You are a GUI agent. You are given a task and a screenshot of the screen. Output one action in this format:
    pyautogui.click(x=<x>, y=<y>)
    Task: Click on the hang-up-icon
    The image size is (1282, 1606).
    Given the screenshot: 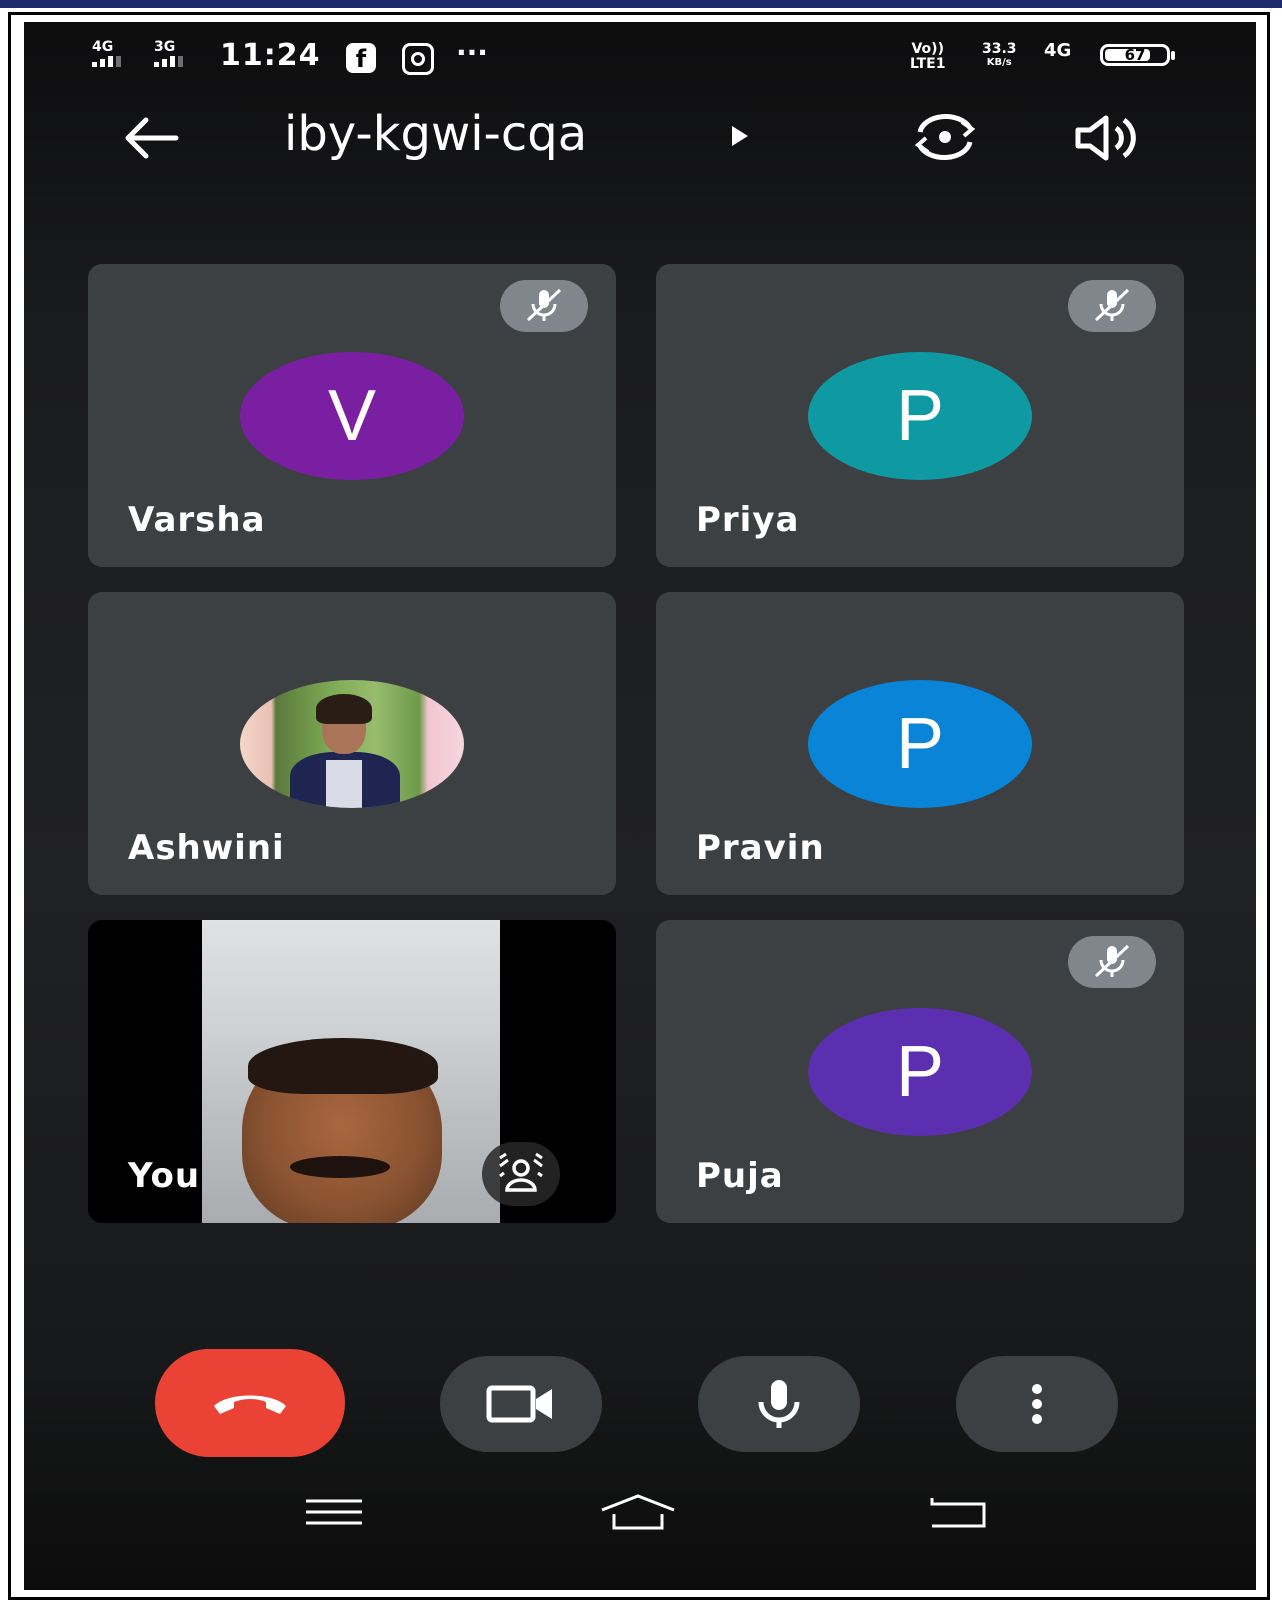 What is the action you would take?
    pyautogui.click(x=250, y=1404)
    